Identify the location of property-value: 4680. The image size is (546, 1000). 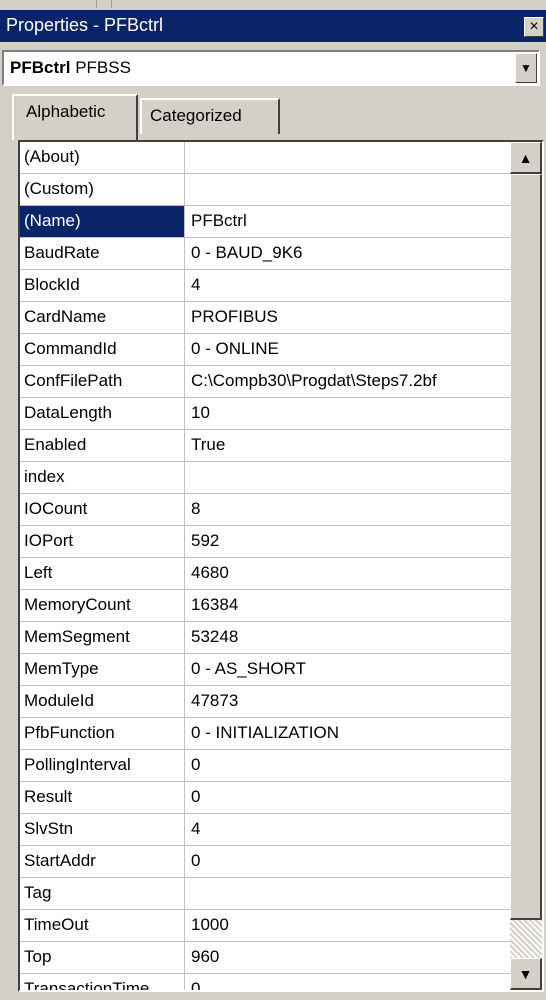
(348, 573).